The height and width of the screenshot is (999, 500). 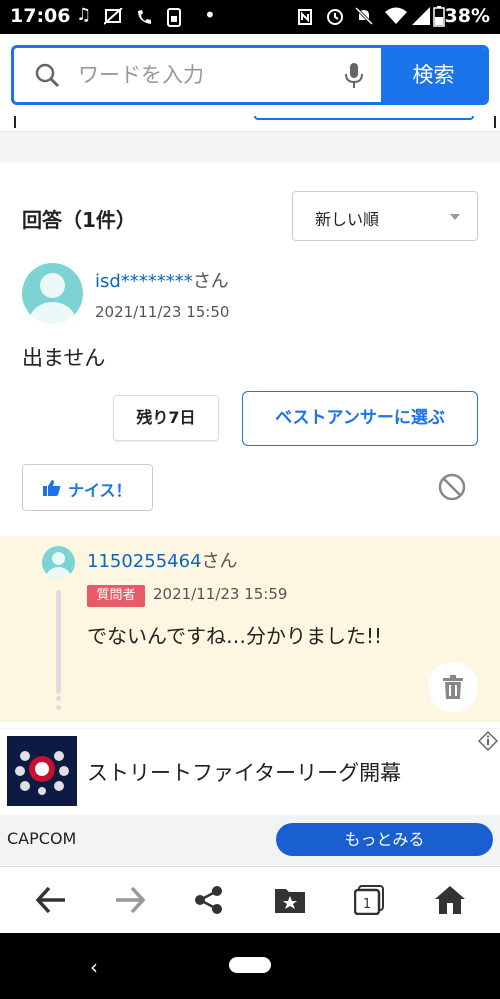 What do you see at coordinates (455, 217) in the screenshot?
I see `chevron-down-icon` at bounding box center [455, 217].